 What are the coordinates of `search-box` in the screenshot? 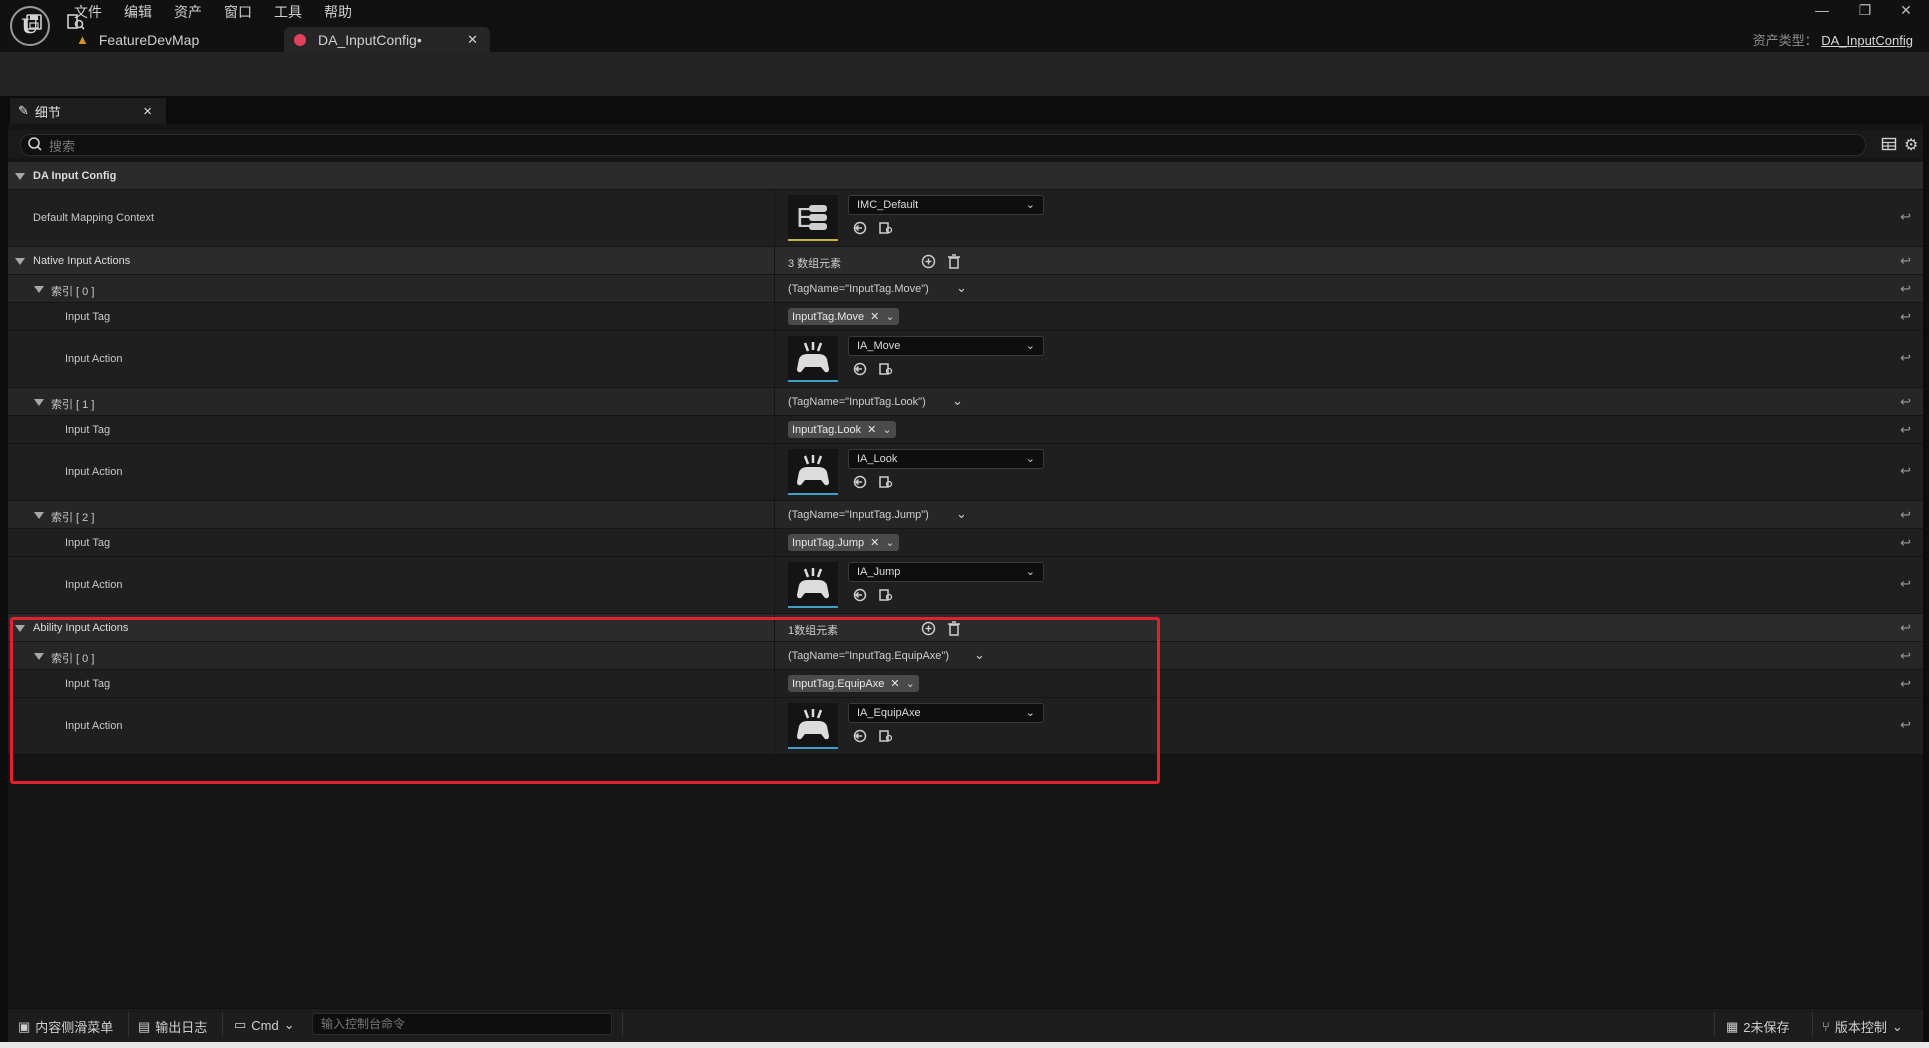 It's located at (943, 145).